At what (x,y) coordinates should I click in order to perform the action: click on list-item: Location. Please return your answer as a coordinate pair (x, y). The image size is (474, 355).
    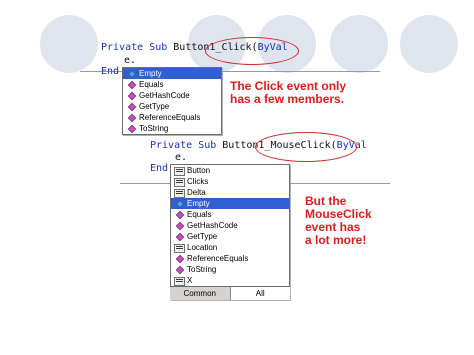
    Looking at the image, I should click on (230, 247).